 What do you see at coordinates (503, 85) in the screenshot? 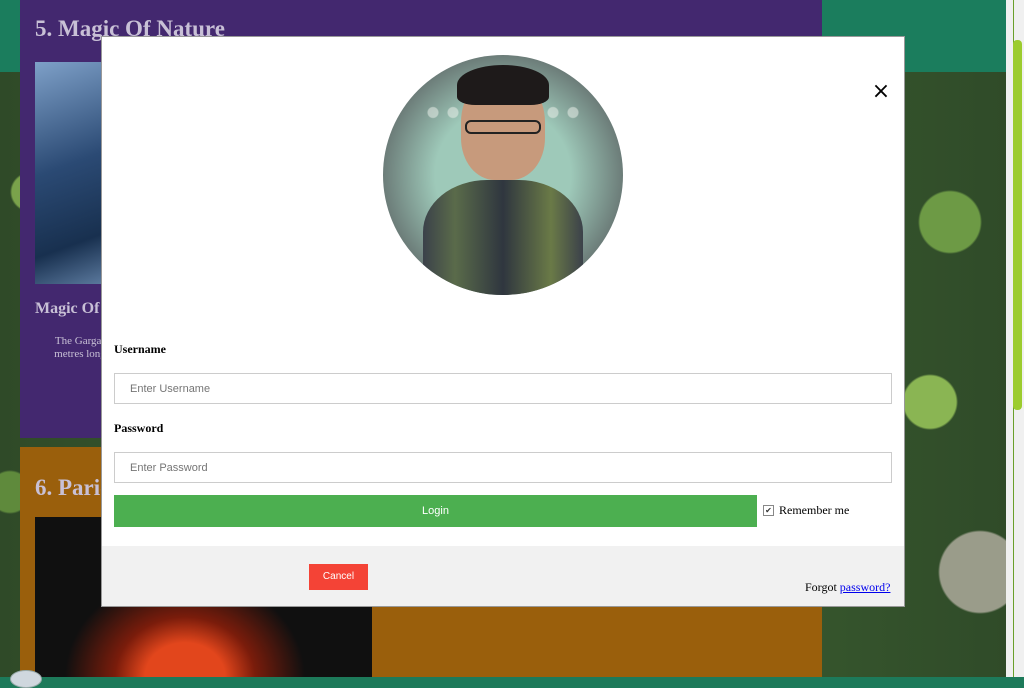
I see `avatar-hair` at bounding box center [503, 85].